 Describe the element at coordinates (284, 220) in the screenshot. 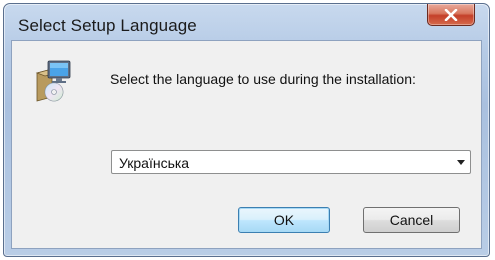

I see `ok-button: OK` at that location.